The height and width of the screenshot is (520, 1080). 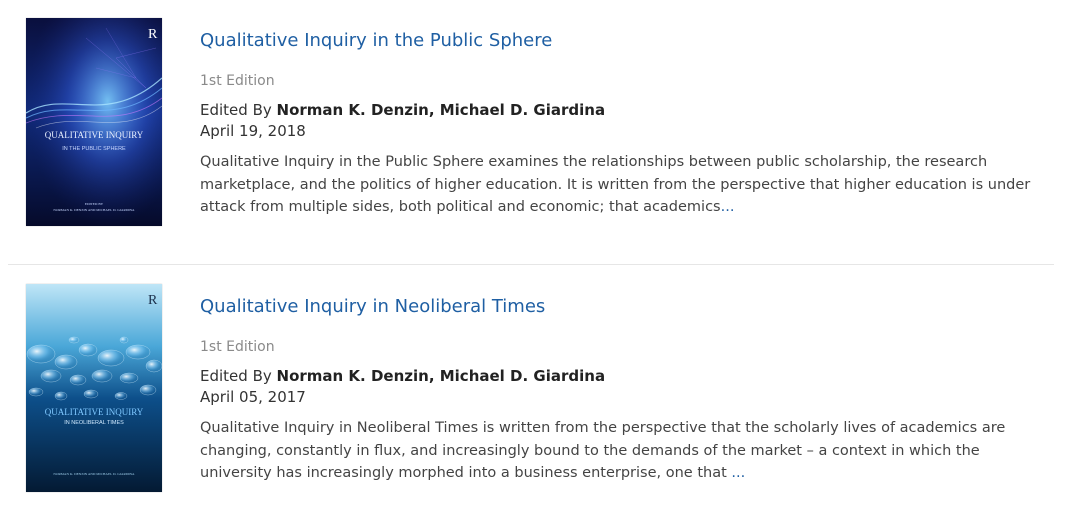 What do you see at coordinates (253, 397) in the screenshot?
I see `publication-date: April 05, 2017` at bounding box center [253, 397].